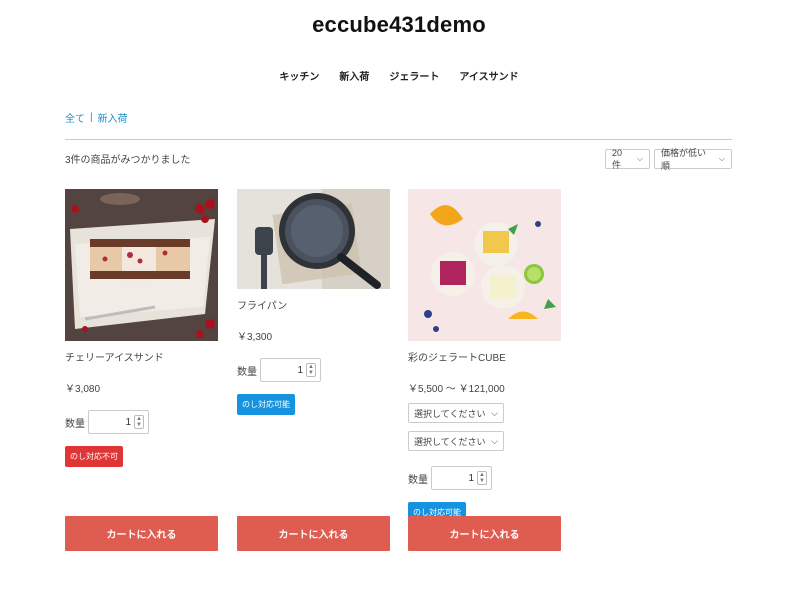  I want to click on product-name: フライパン, so click(313, 304).